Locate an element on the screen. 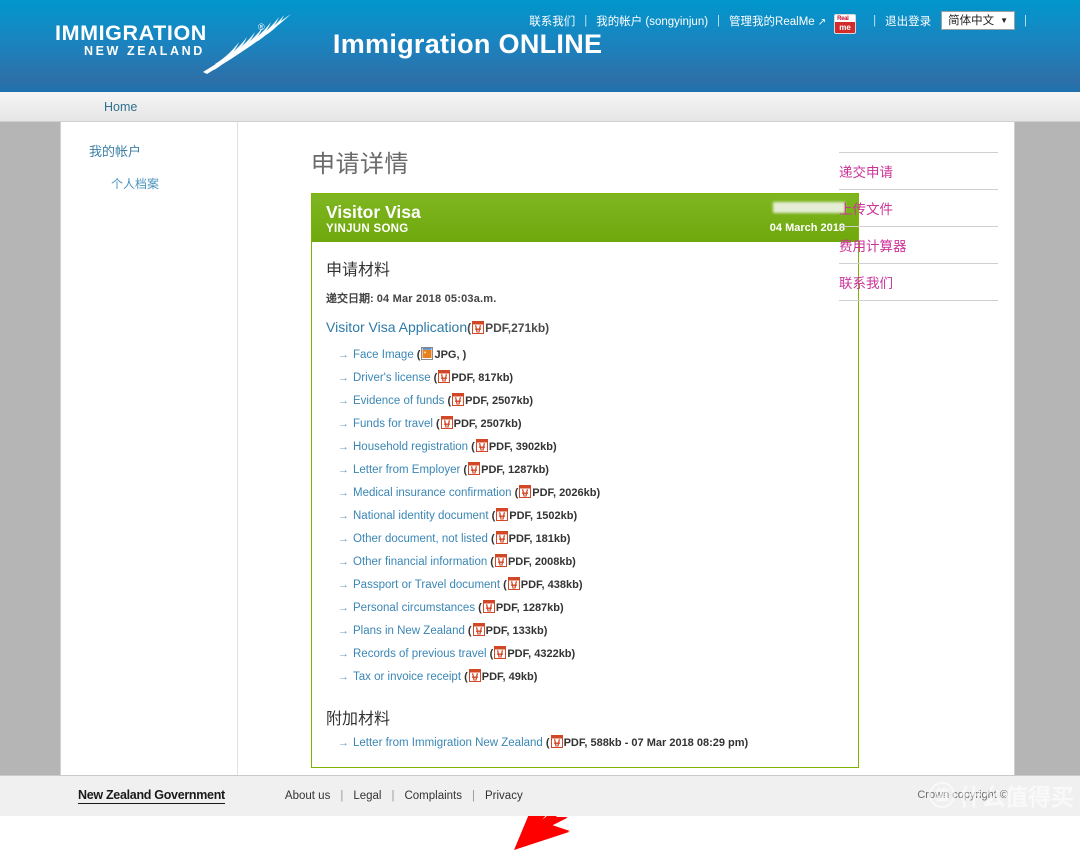 The image size is (1080, 852). footer-link-1: Legal is located at coordinates (367, 796).